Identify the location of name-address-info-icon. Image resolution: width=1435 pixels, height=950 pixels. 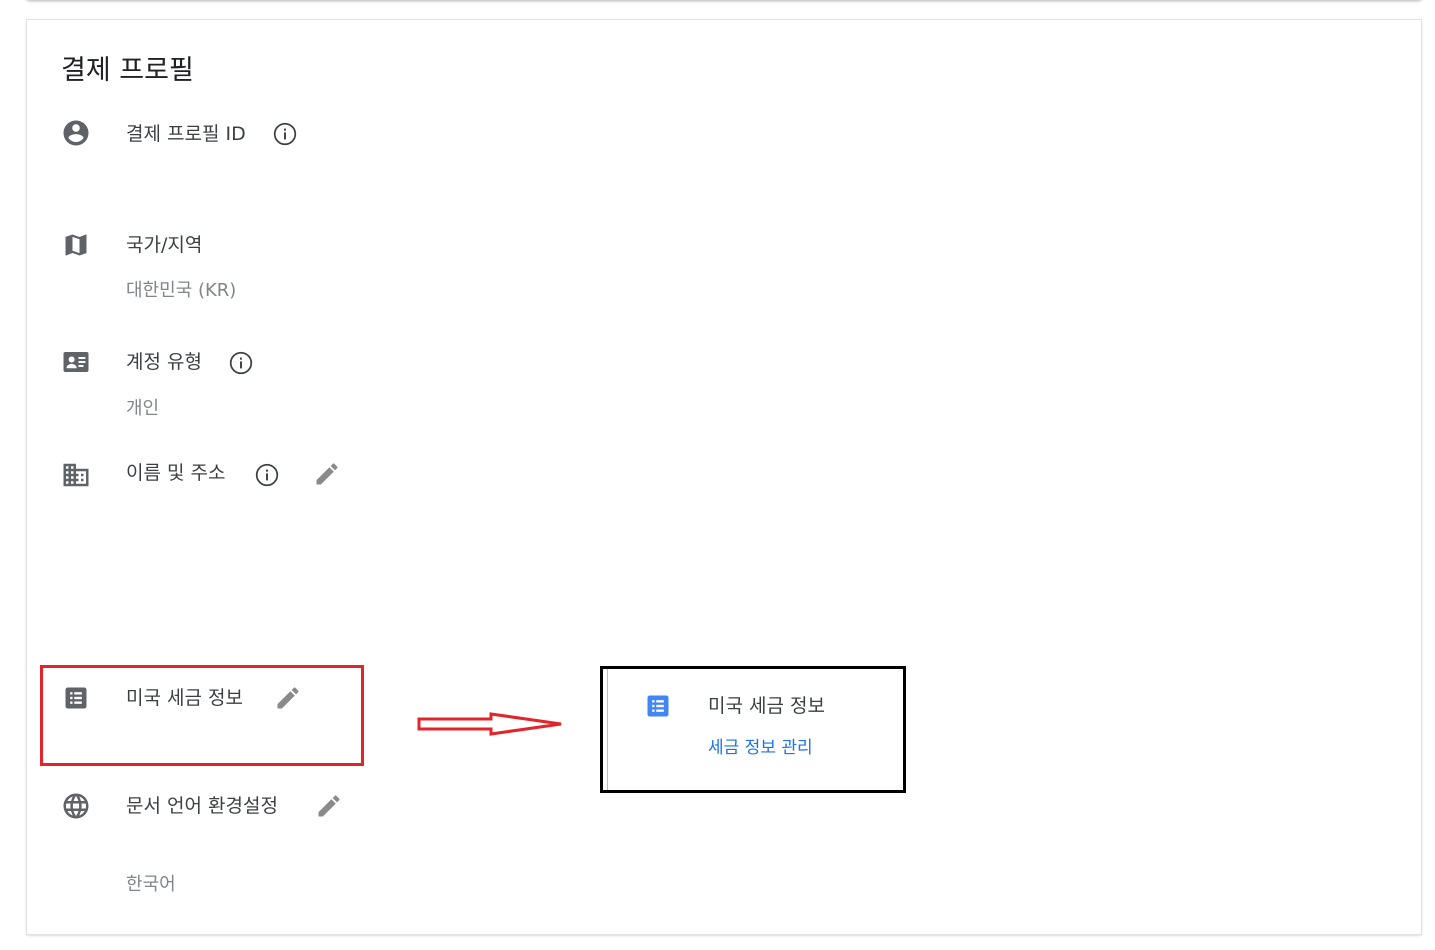
(267, 475).